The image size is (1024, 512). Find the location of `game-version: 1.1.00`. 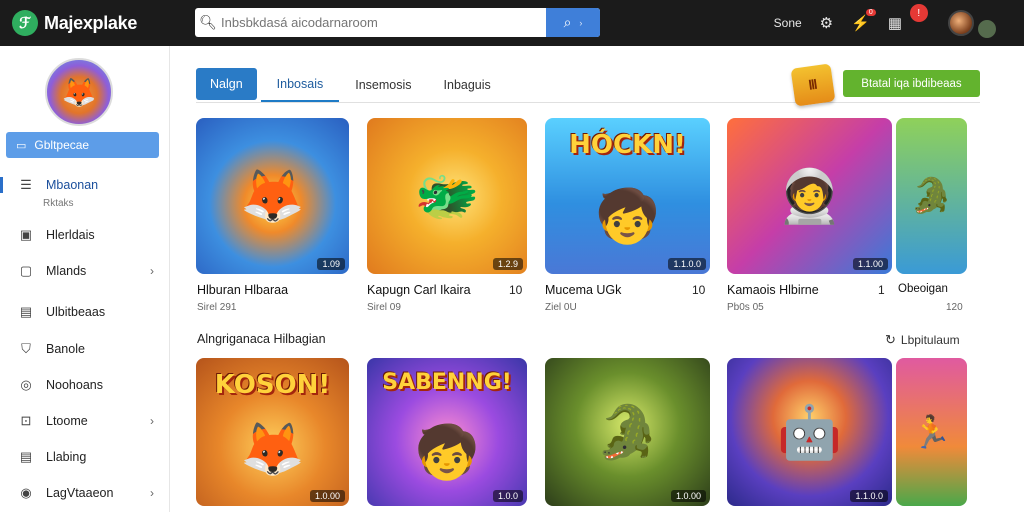

game-version: 1.1.00 is located at coordinates (870, 264).